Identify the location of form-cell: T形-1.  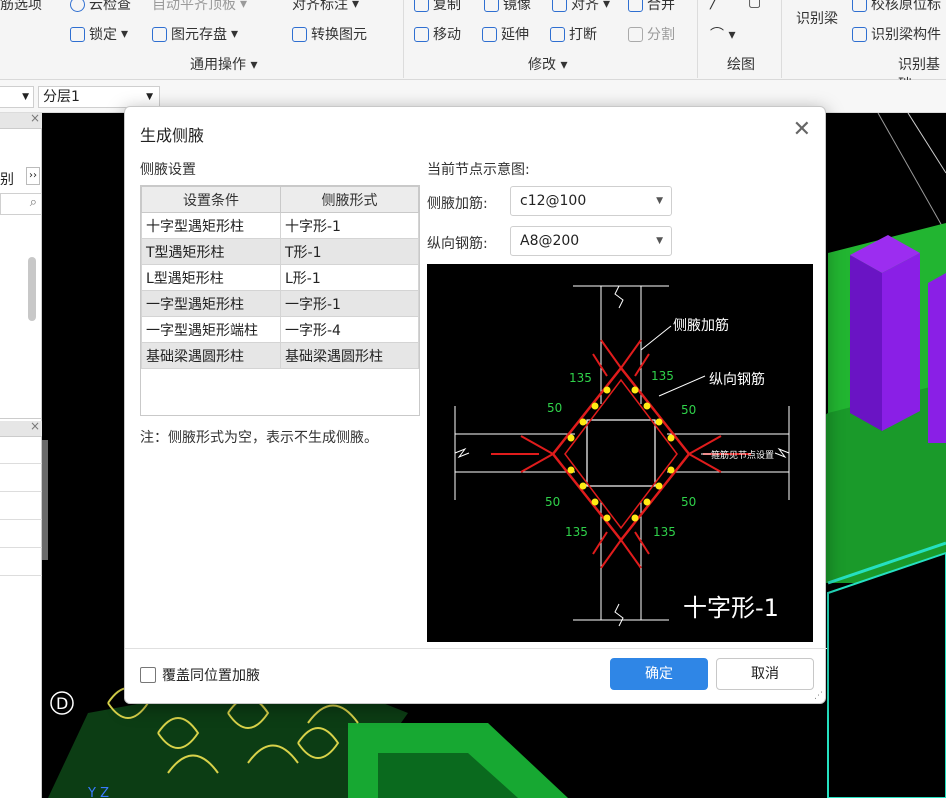
(349, 251).